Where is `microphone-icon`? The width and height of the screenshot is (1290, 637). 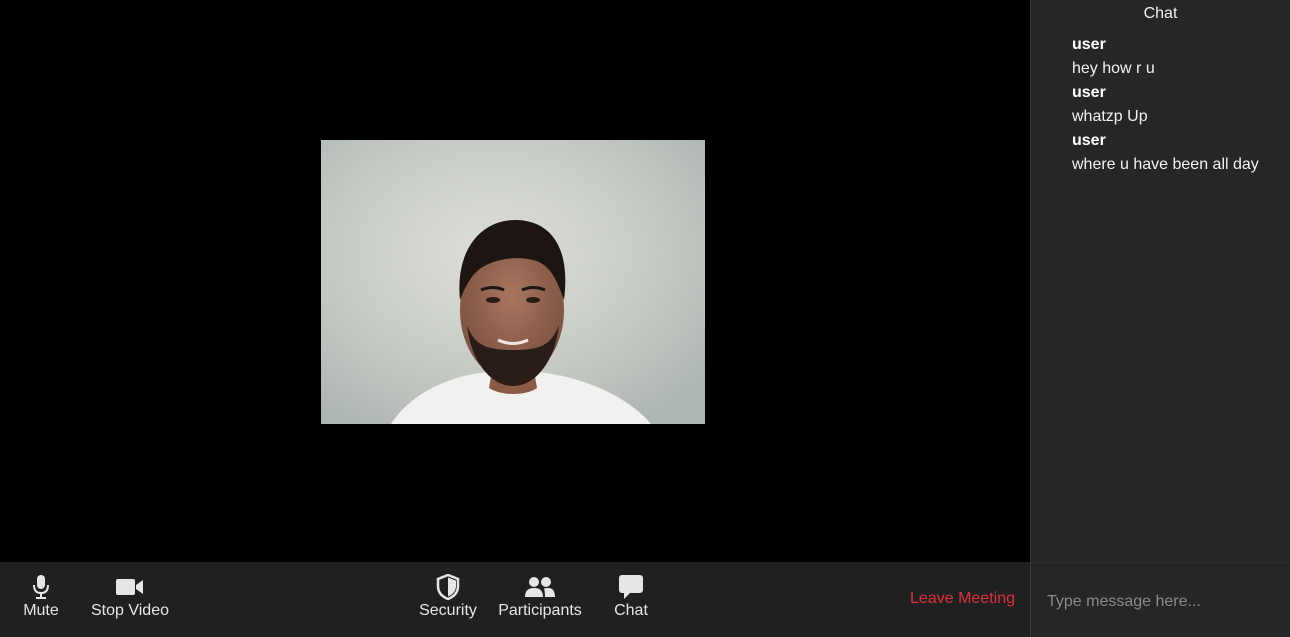
microphone-icon is located at coordinates (41, 587).